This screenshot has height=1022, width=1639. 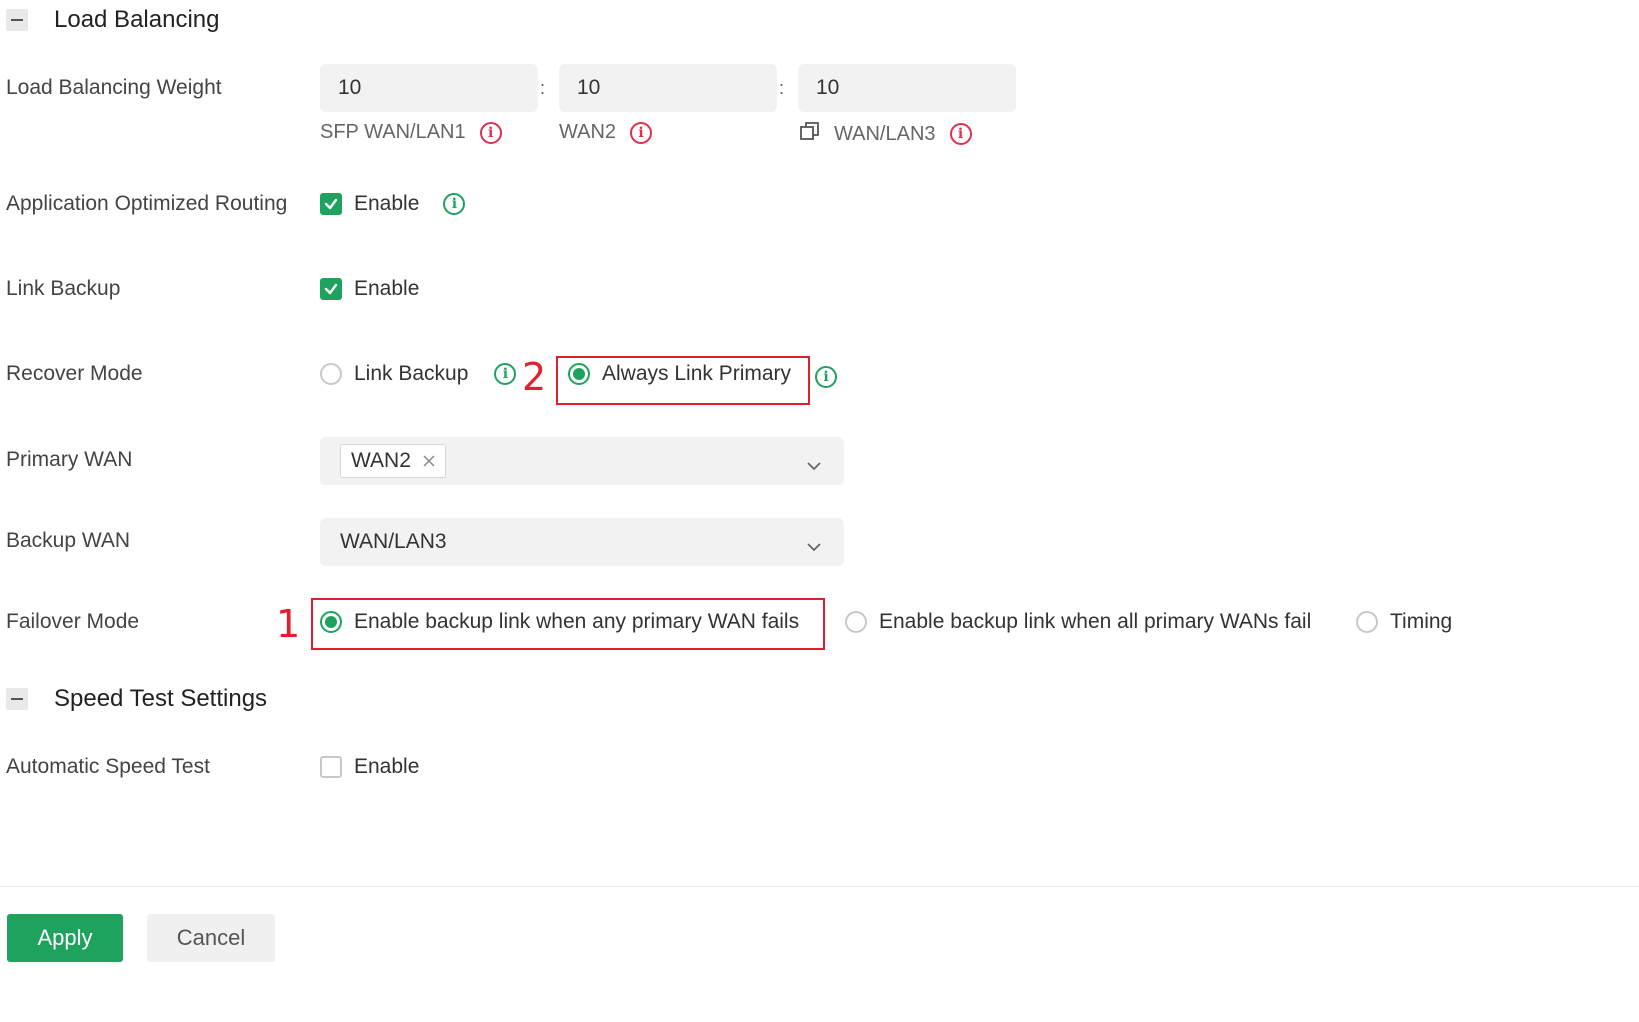 What do you see at coordinates (429, 88) in the screenshot?
I see `weight-input-sfp-wan-lan1: 10` at bounding box center [429, 88].